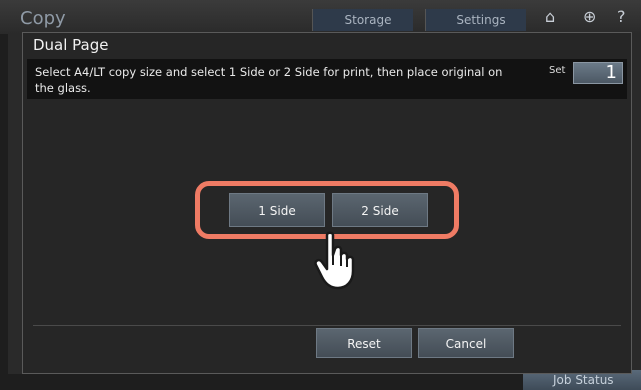  I want to click on cancel-button: Cancel, so click(466, 343).